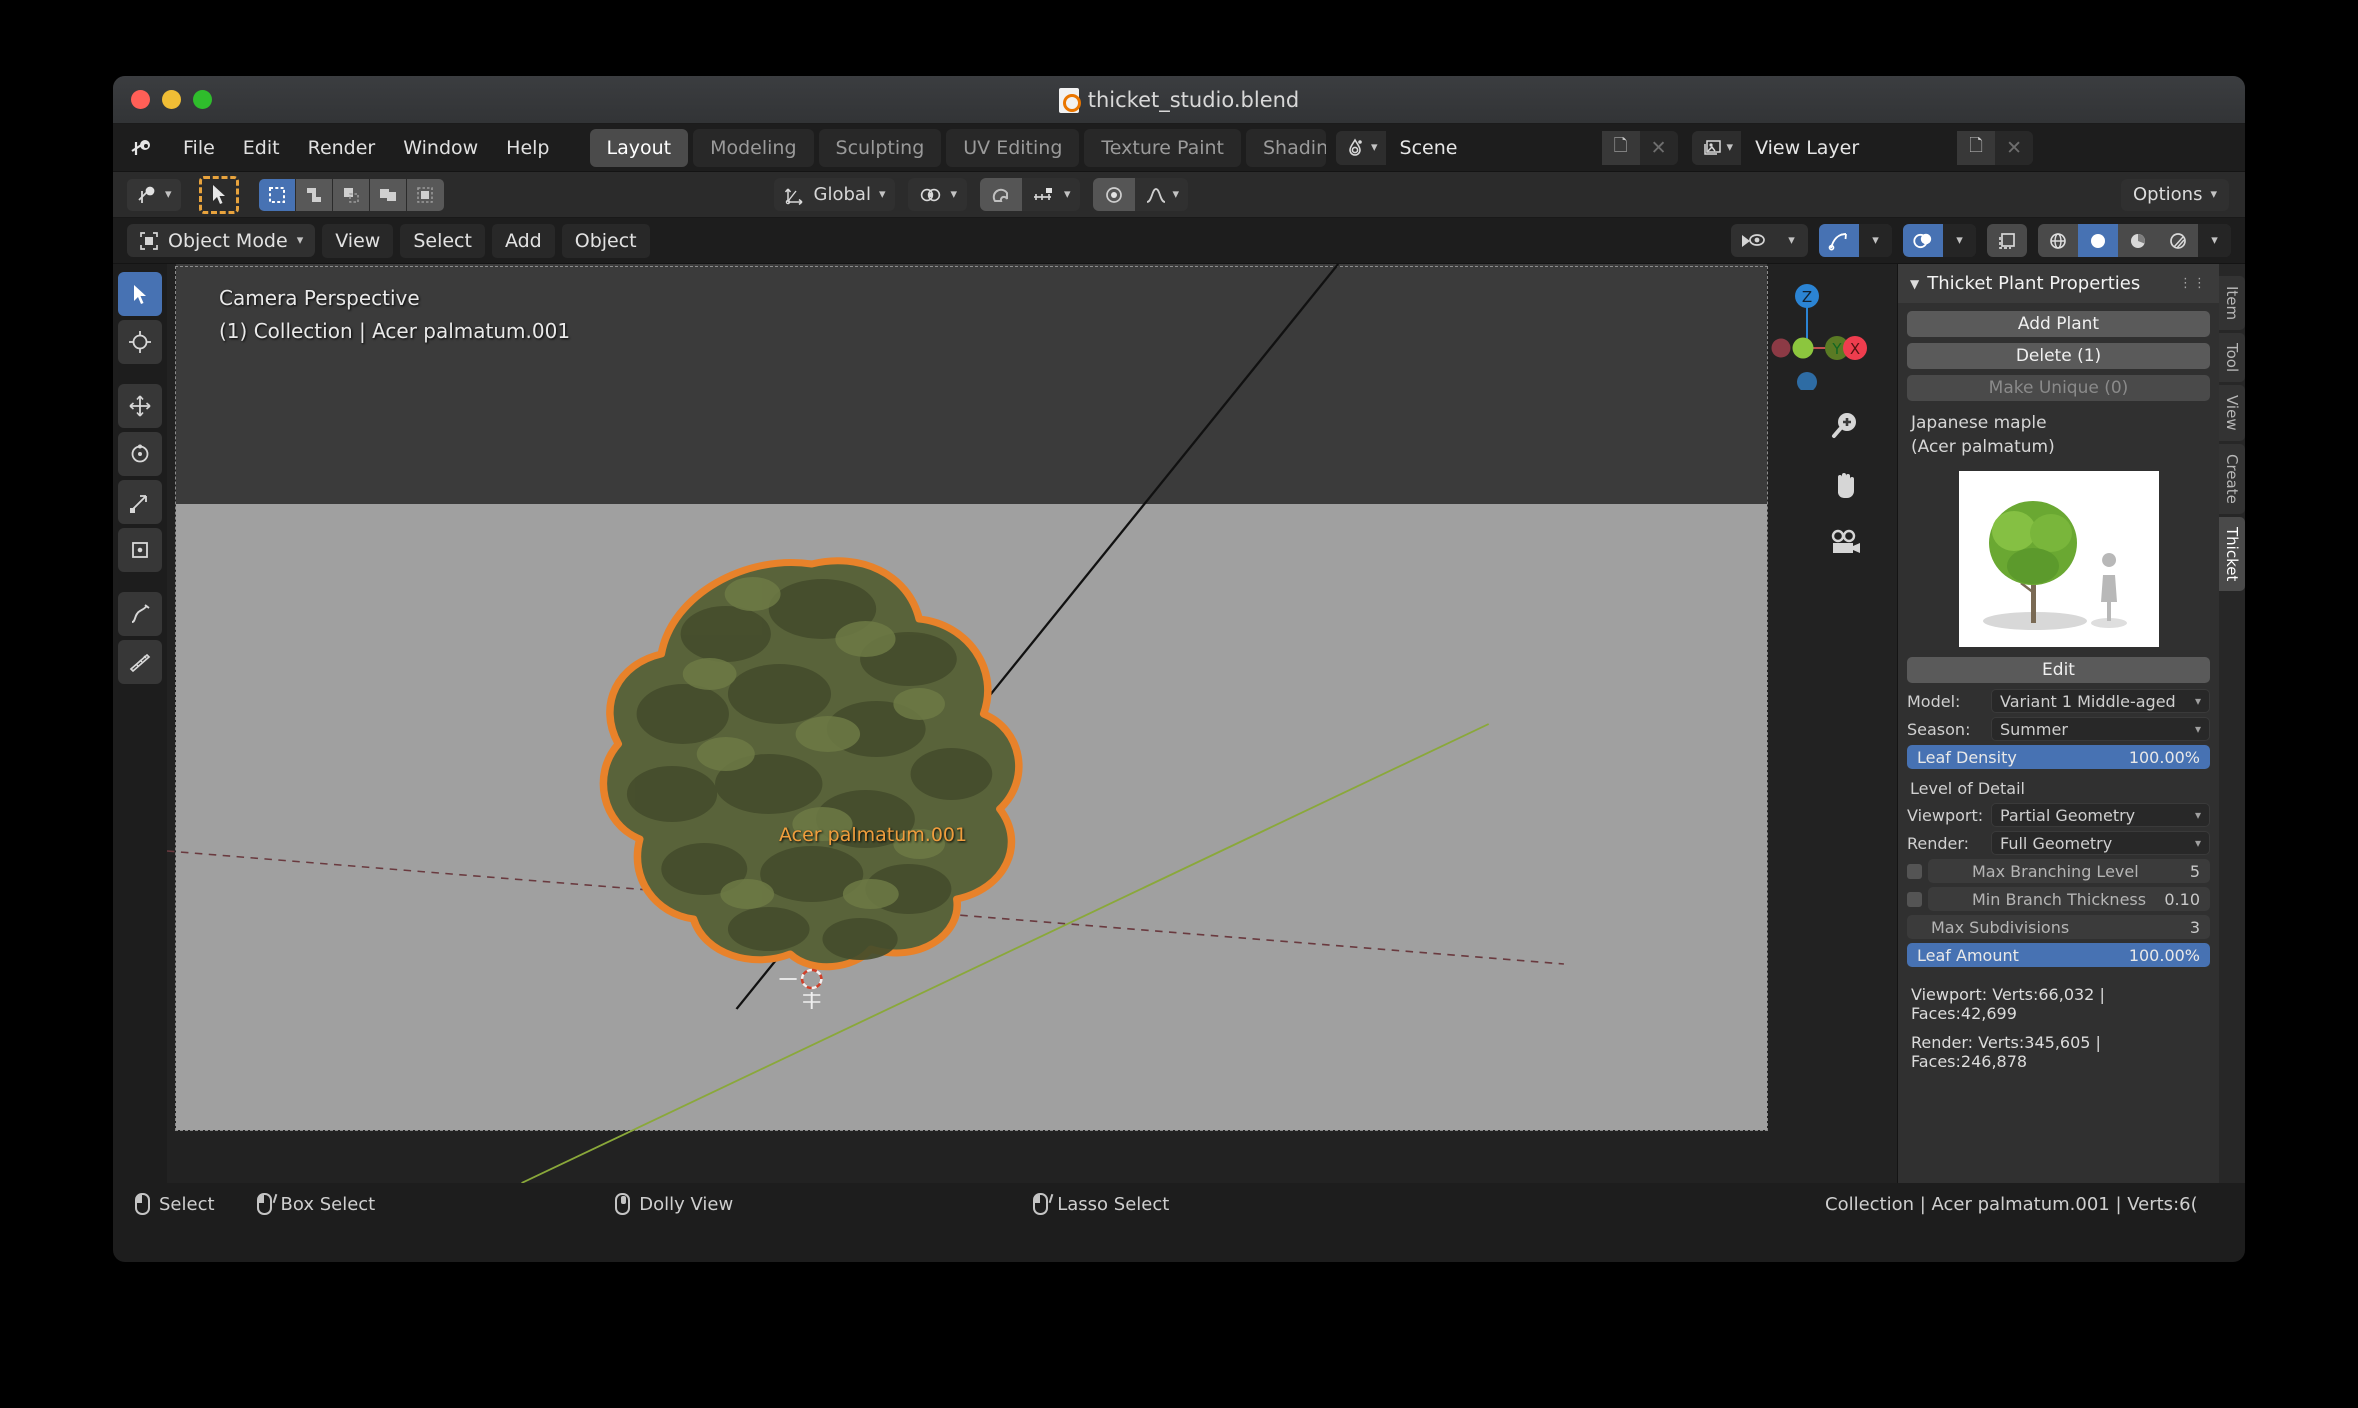 The width and height of the screenshot is (2358, 1408). Describe the element at coordinates (1361, 147) in the screenshot. I see `scene-browse-icon: ▾` at that location.